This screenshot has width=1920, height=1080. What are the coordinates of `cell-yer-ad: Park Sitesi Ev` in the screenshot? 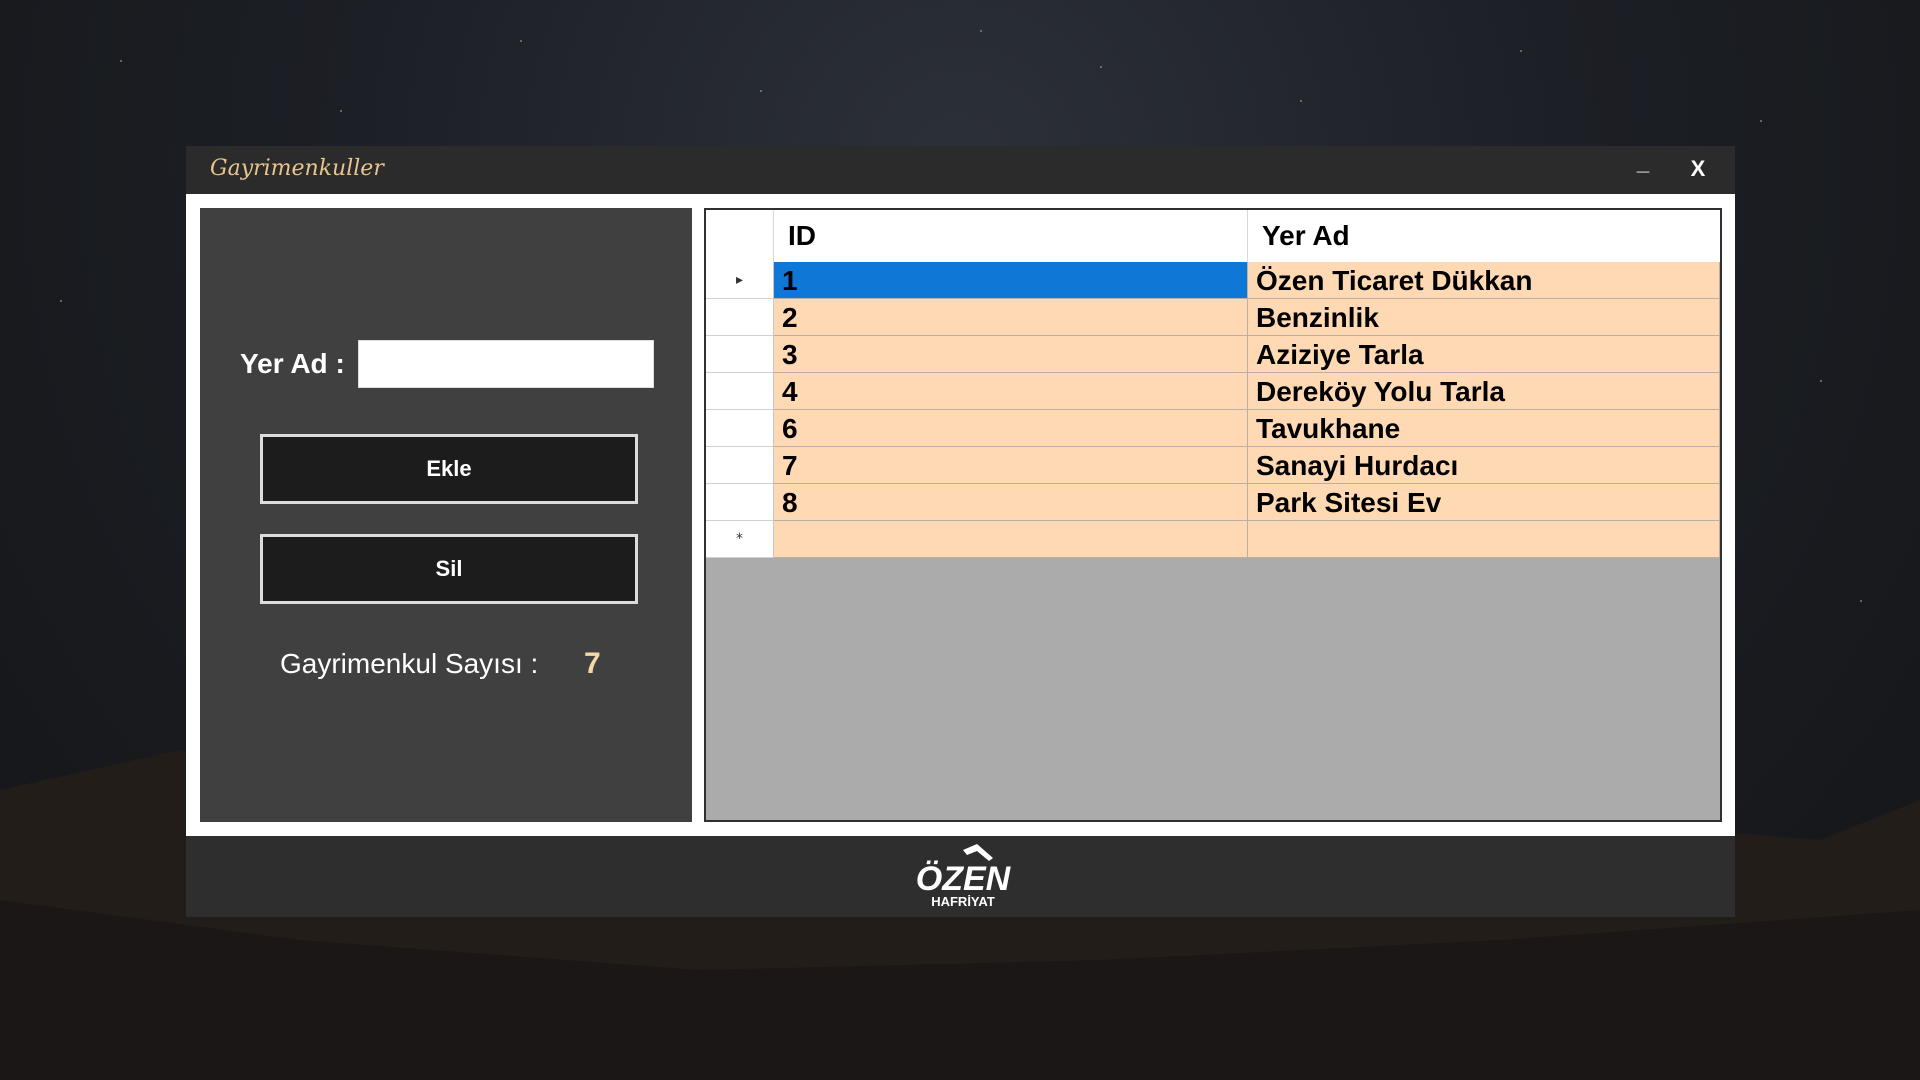 It's located at (1484, 502).